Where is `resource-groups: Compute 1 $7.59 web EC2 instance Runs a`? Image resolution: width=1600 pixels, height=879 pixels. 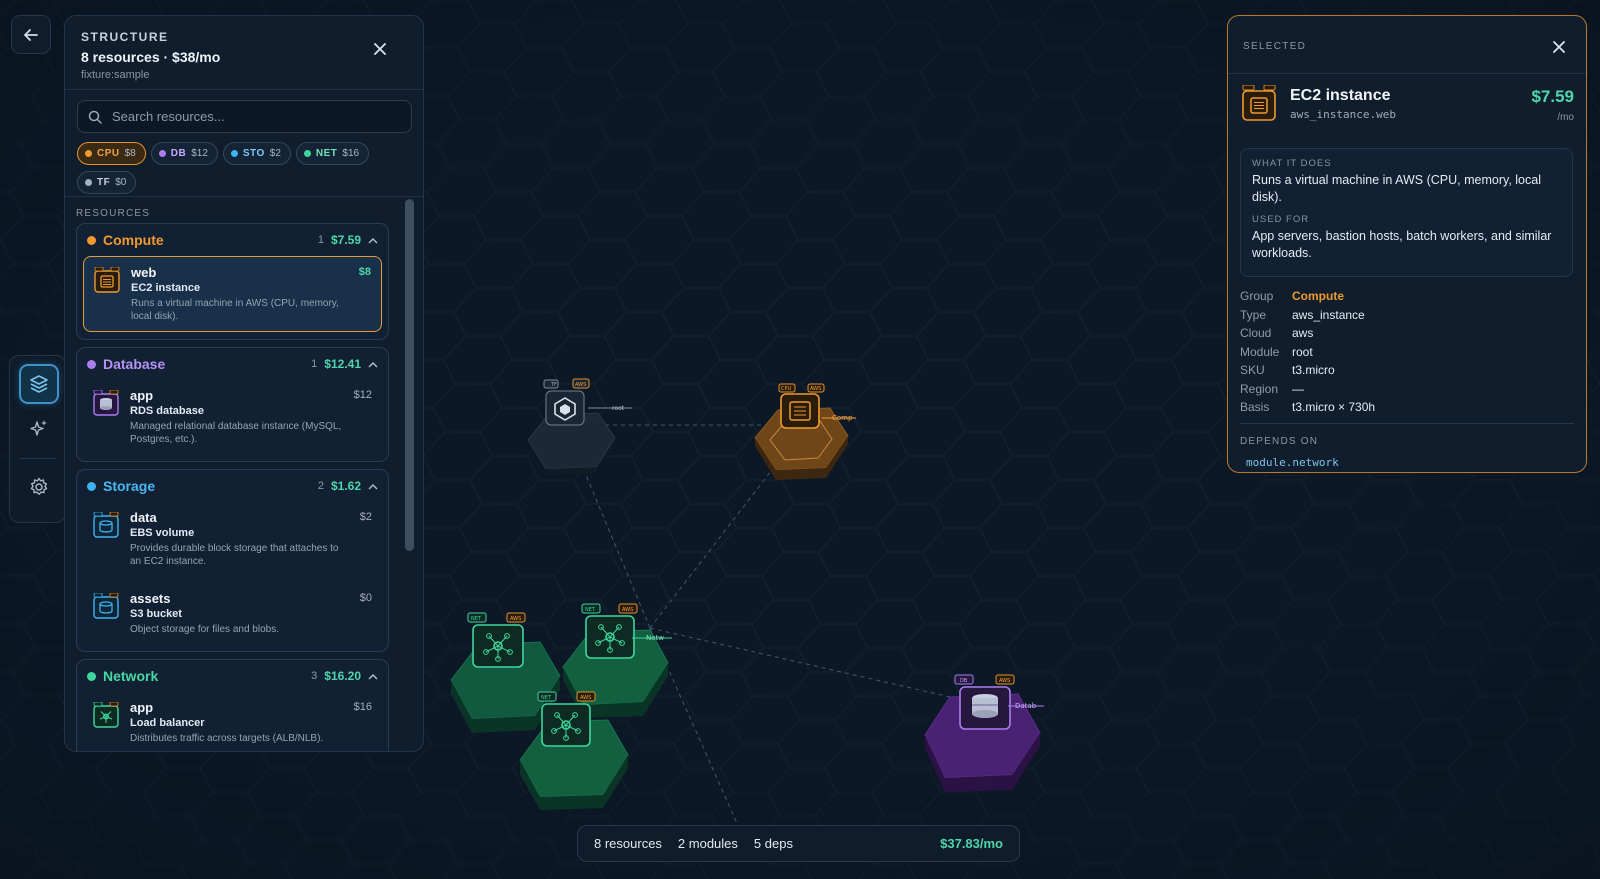
resource-groups: Compute 1 $7.59 web EC2 instance Runs a is located at coordinates (232, 487).